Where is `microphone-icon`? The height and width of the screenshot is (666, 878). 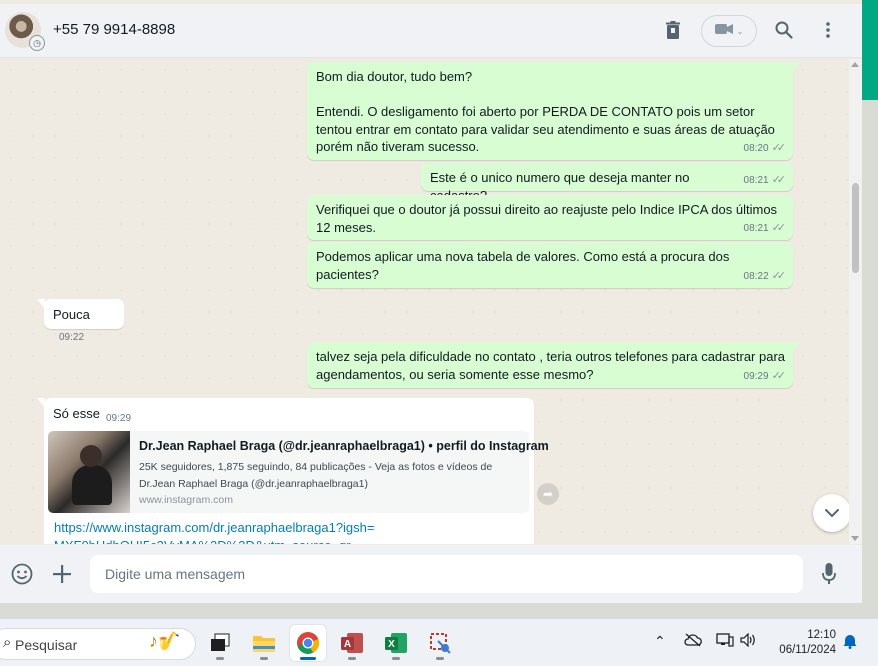
microphone-icon is located at coordinates (829, 574).